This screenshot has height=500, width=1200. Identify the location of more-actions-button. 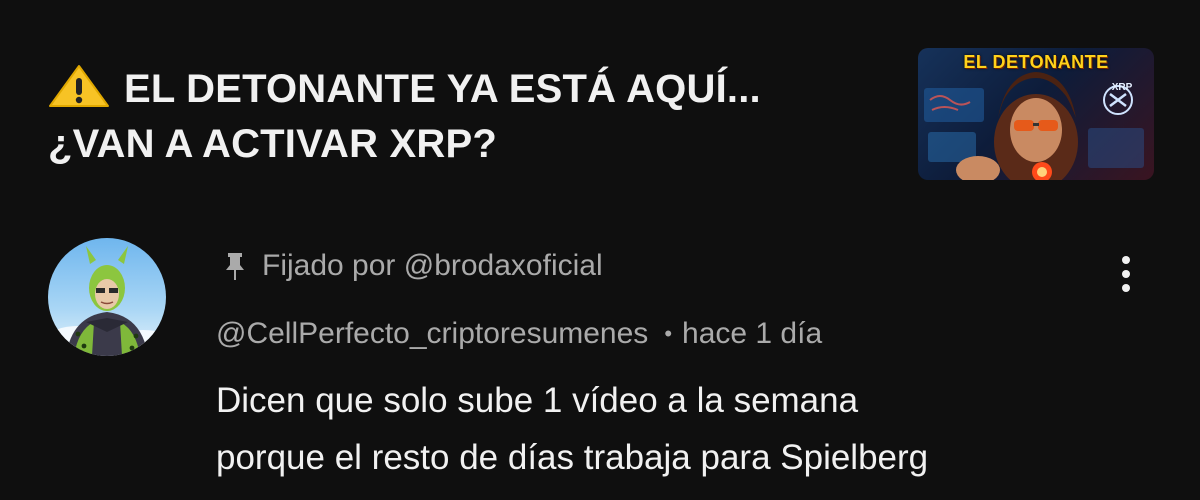
(1126, 274).